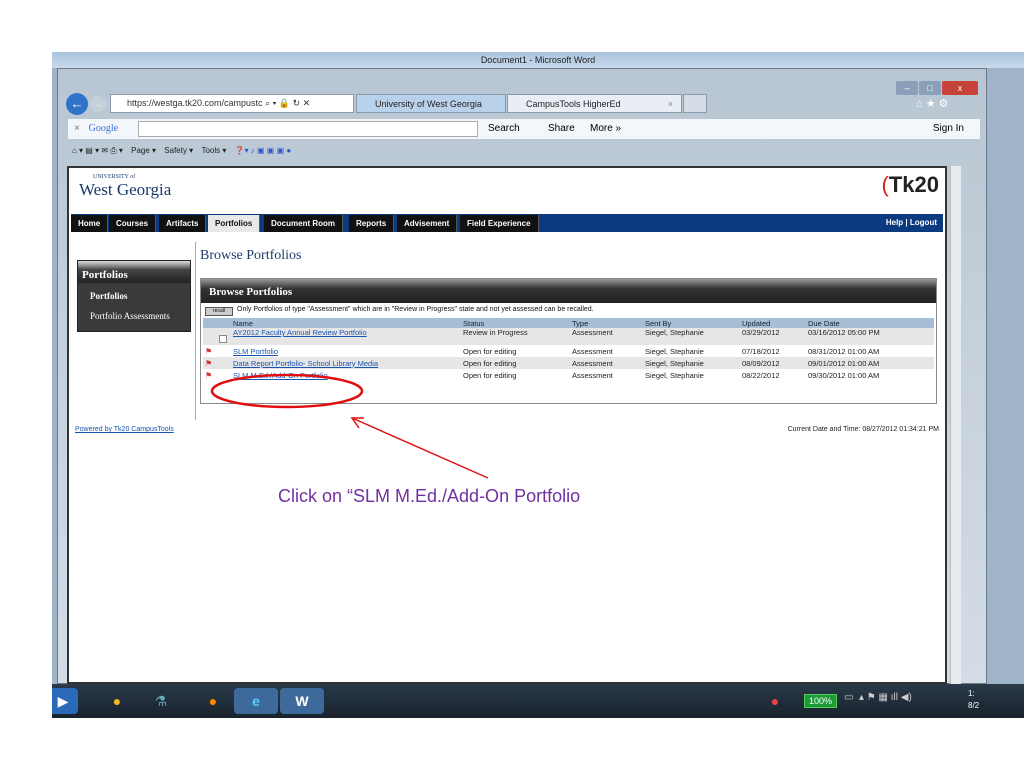 The height and width of the screenshot is (768, 1024). I want to click on highlight-ellipse, so click(287, 391).